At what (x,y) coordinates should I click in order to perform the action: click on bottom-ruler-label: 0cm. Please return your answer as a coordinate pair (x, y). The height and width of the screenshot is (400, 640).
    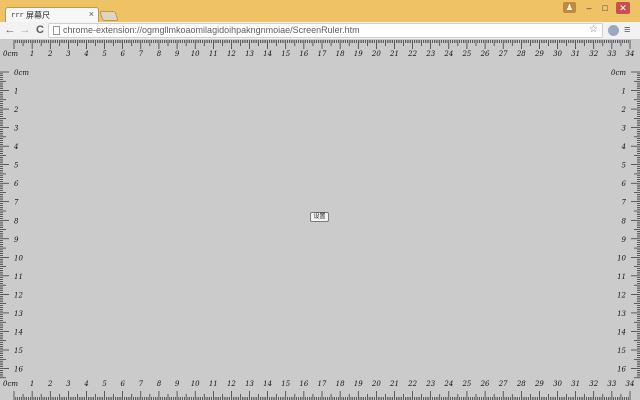
    Looking at the image, I should click on (10, 384).